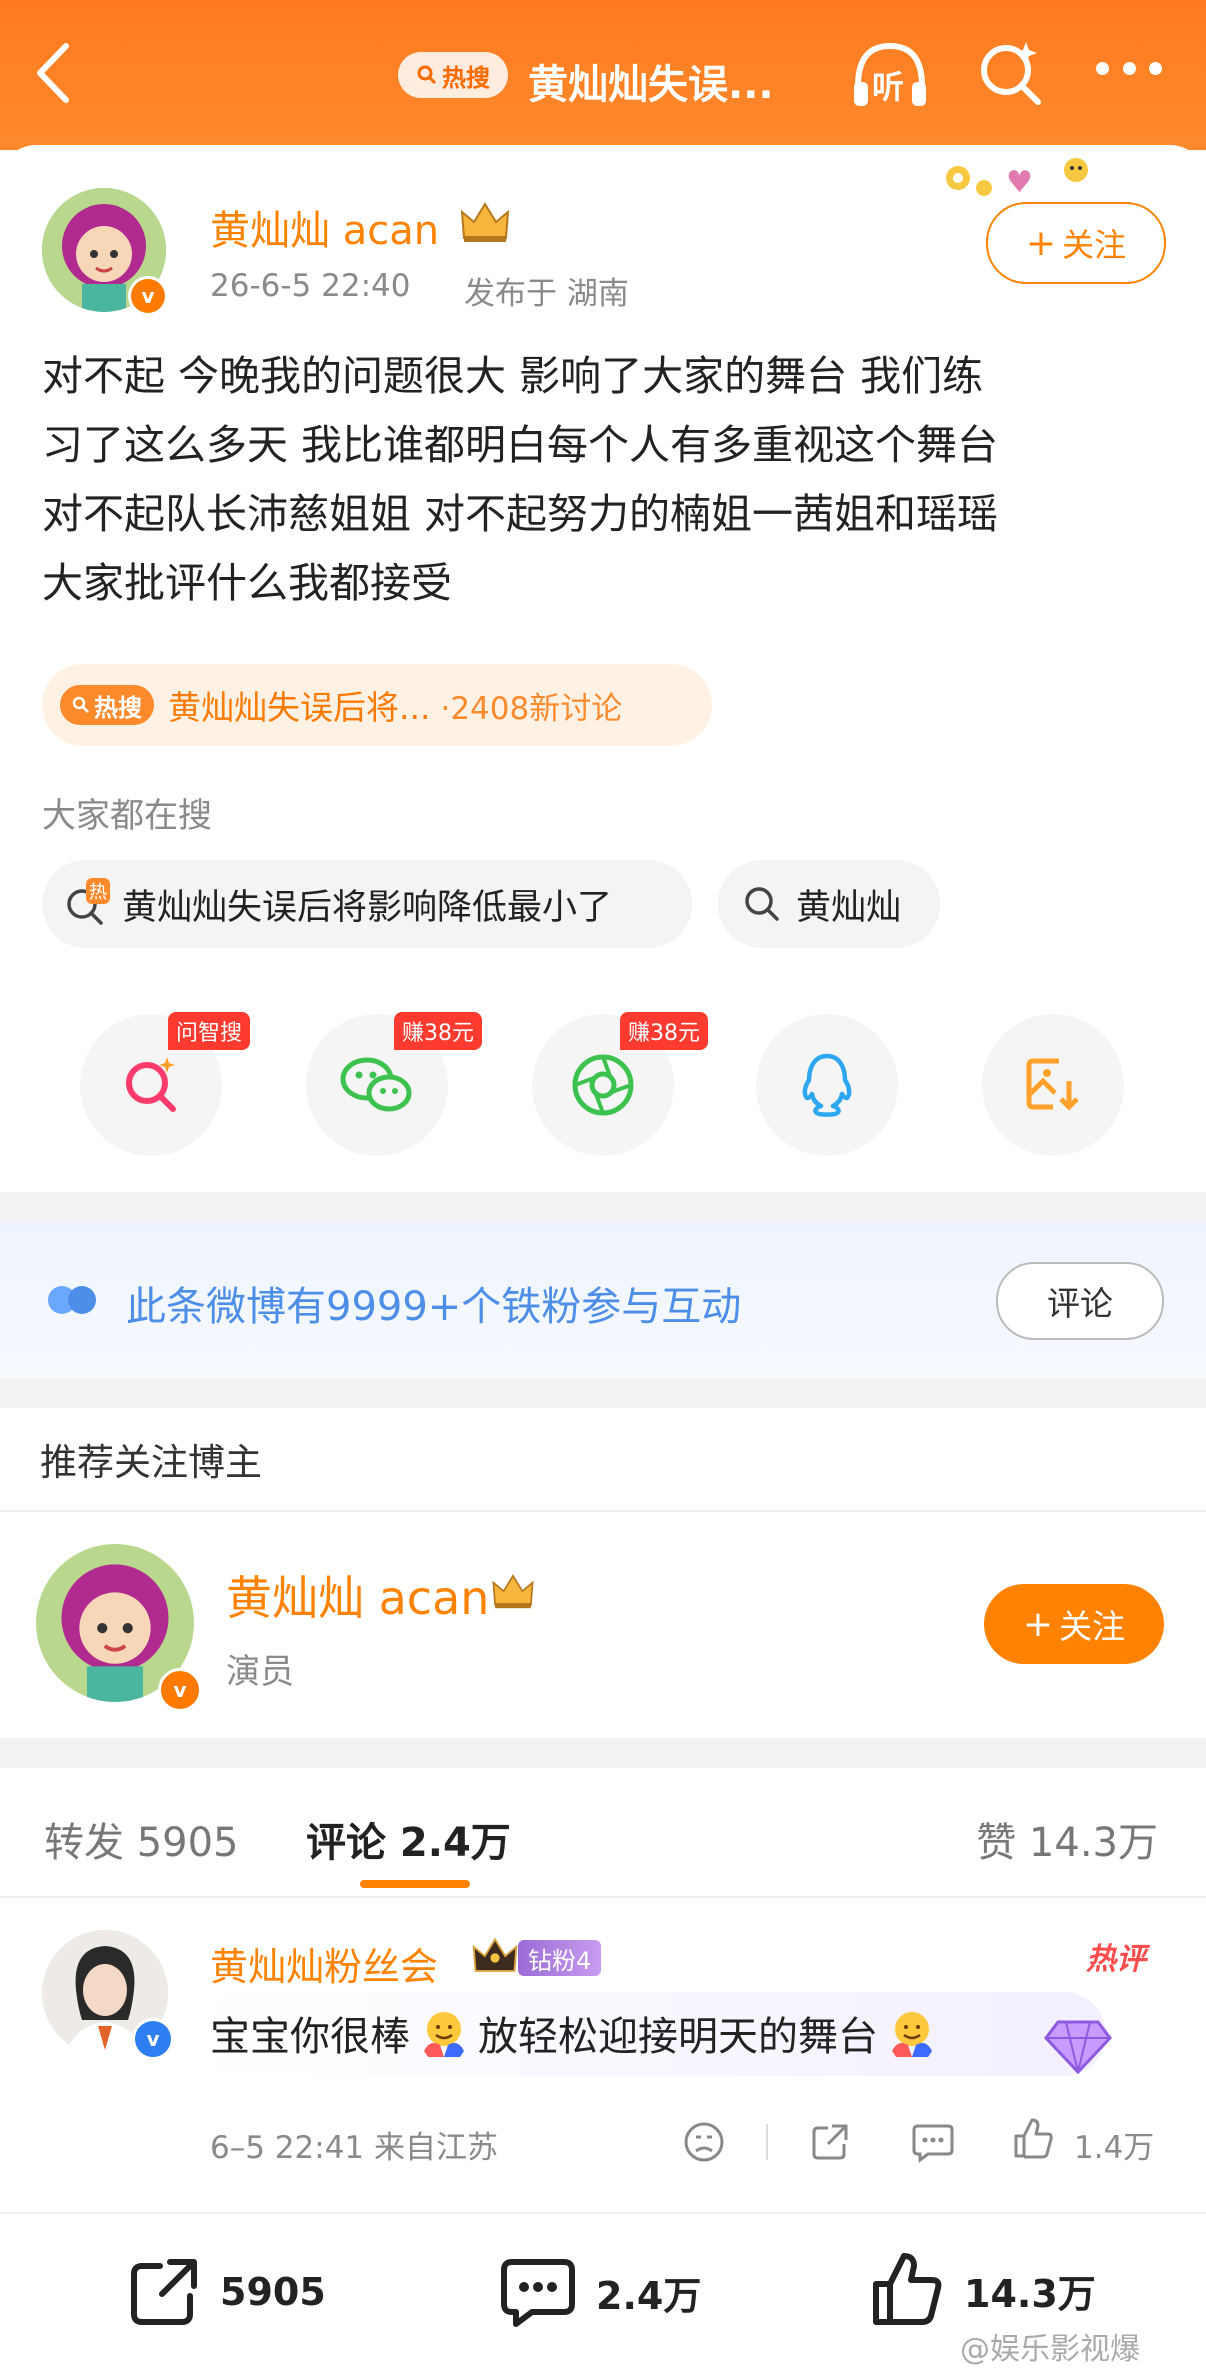 This screenshot has height=2373, width=1206. I want to click on hot-topic-tag: 热搜 黄灿灿失误后将... ·2408新讨论, so click(377, 705).